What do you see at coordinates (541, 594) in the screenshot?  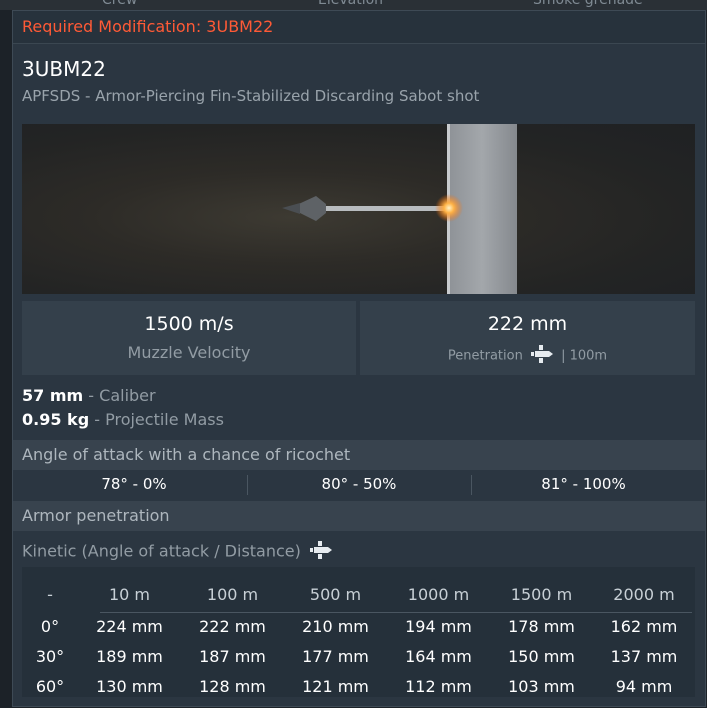 I see `table-header-cell: 1500 m` at bounding box center [541, 594].